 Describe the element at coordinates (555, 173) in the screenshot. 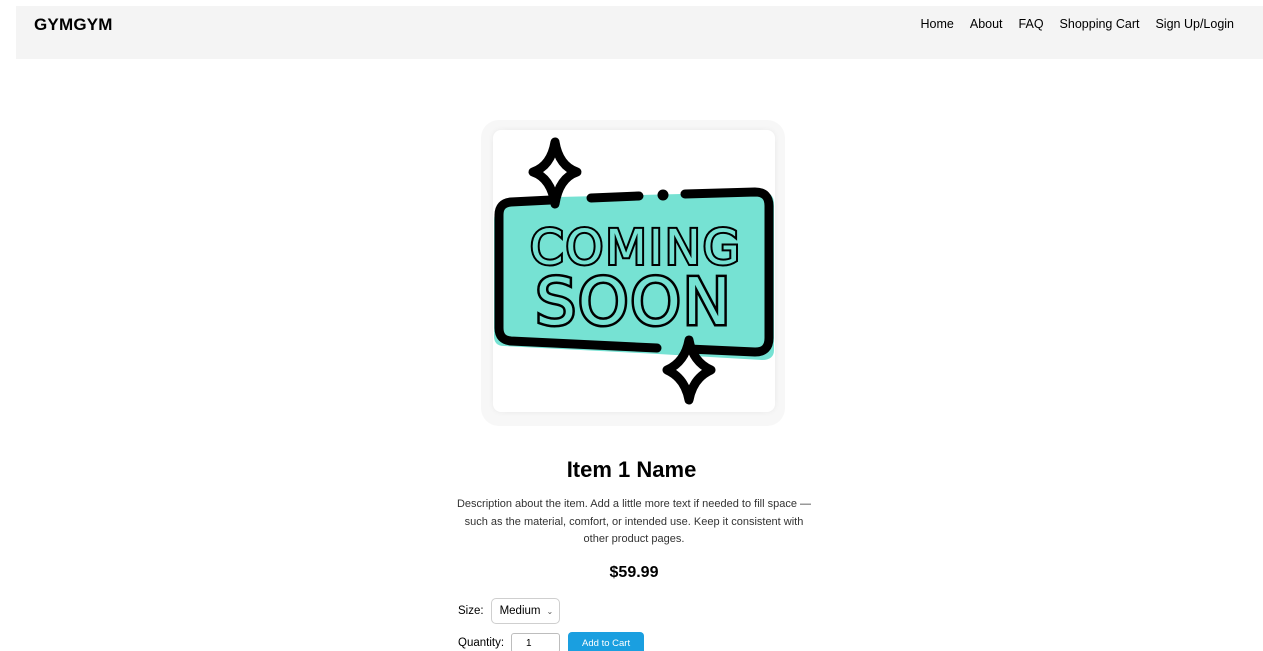

I see `sparkle-icon` at that location.